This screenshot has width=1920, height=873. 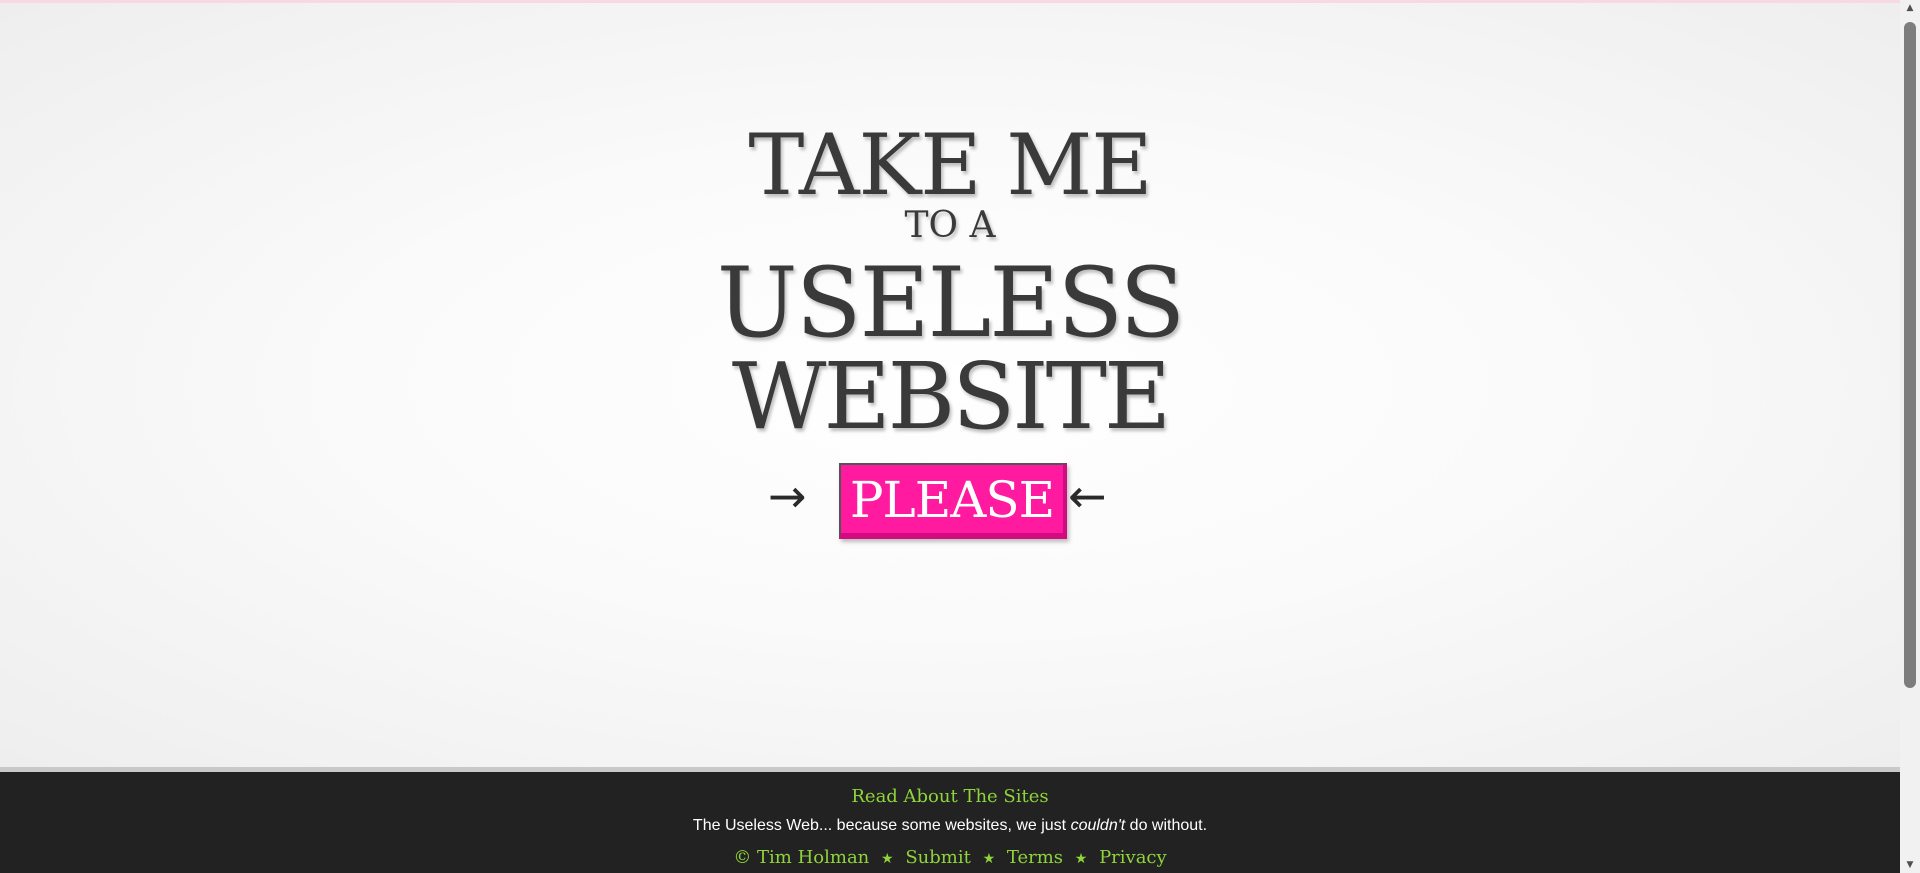 I want to click on terms-link: Terms, so click(x=1035, y=857).